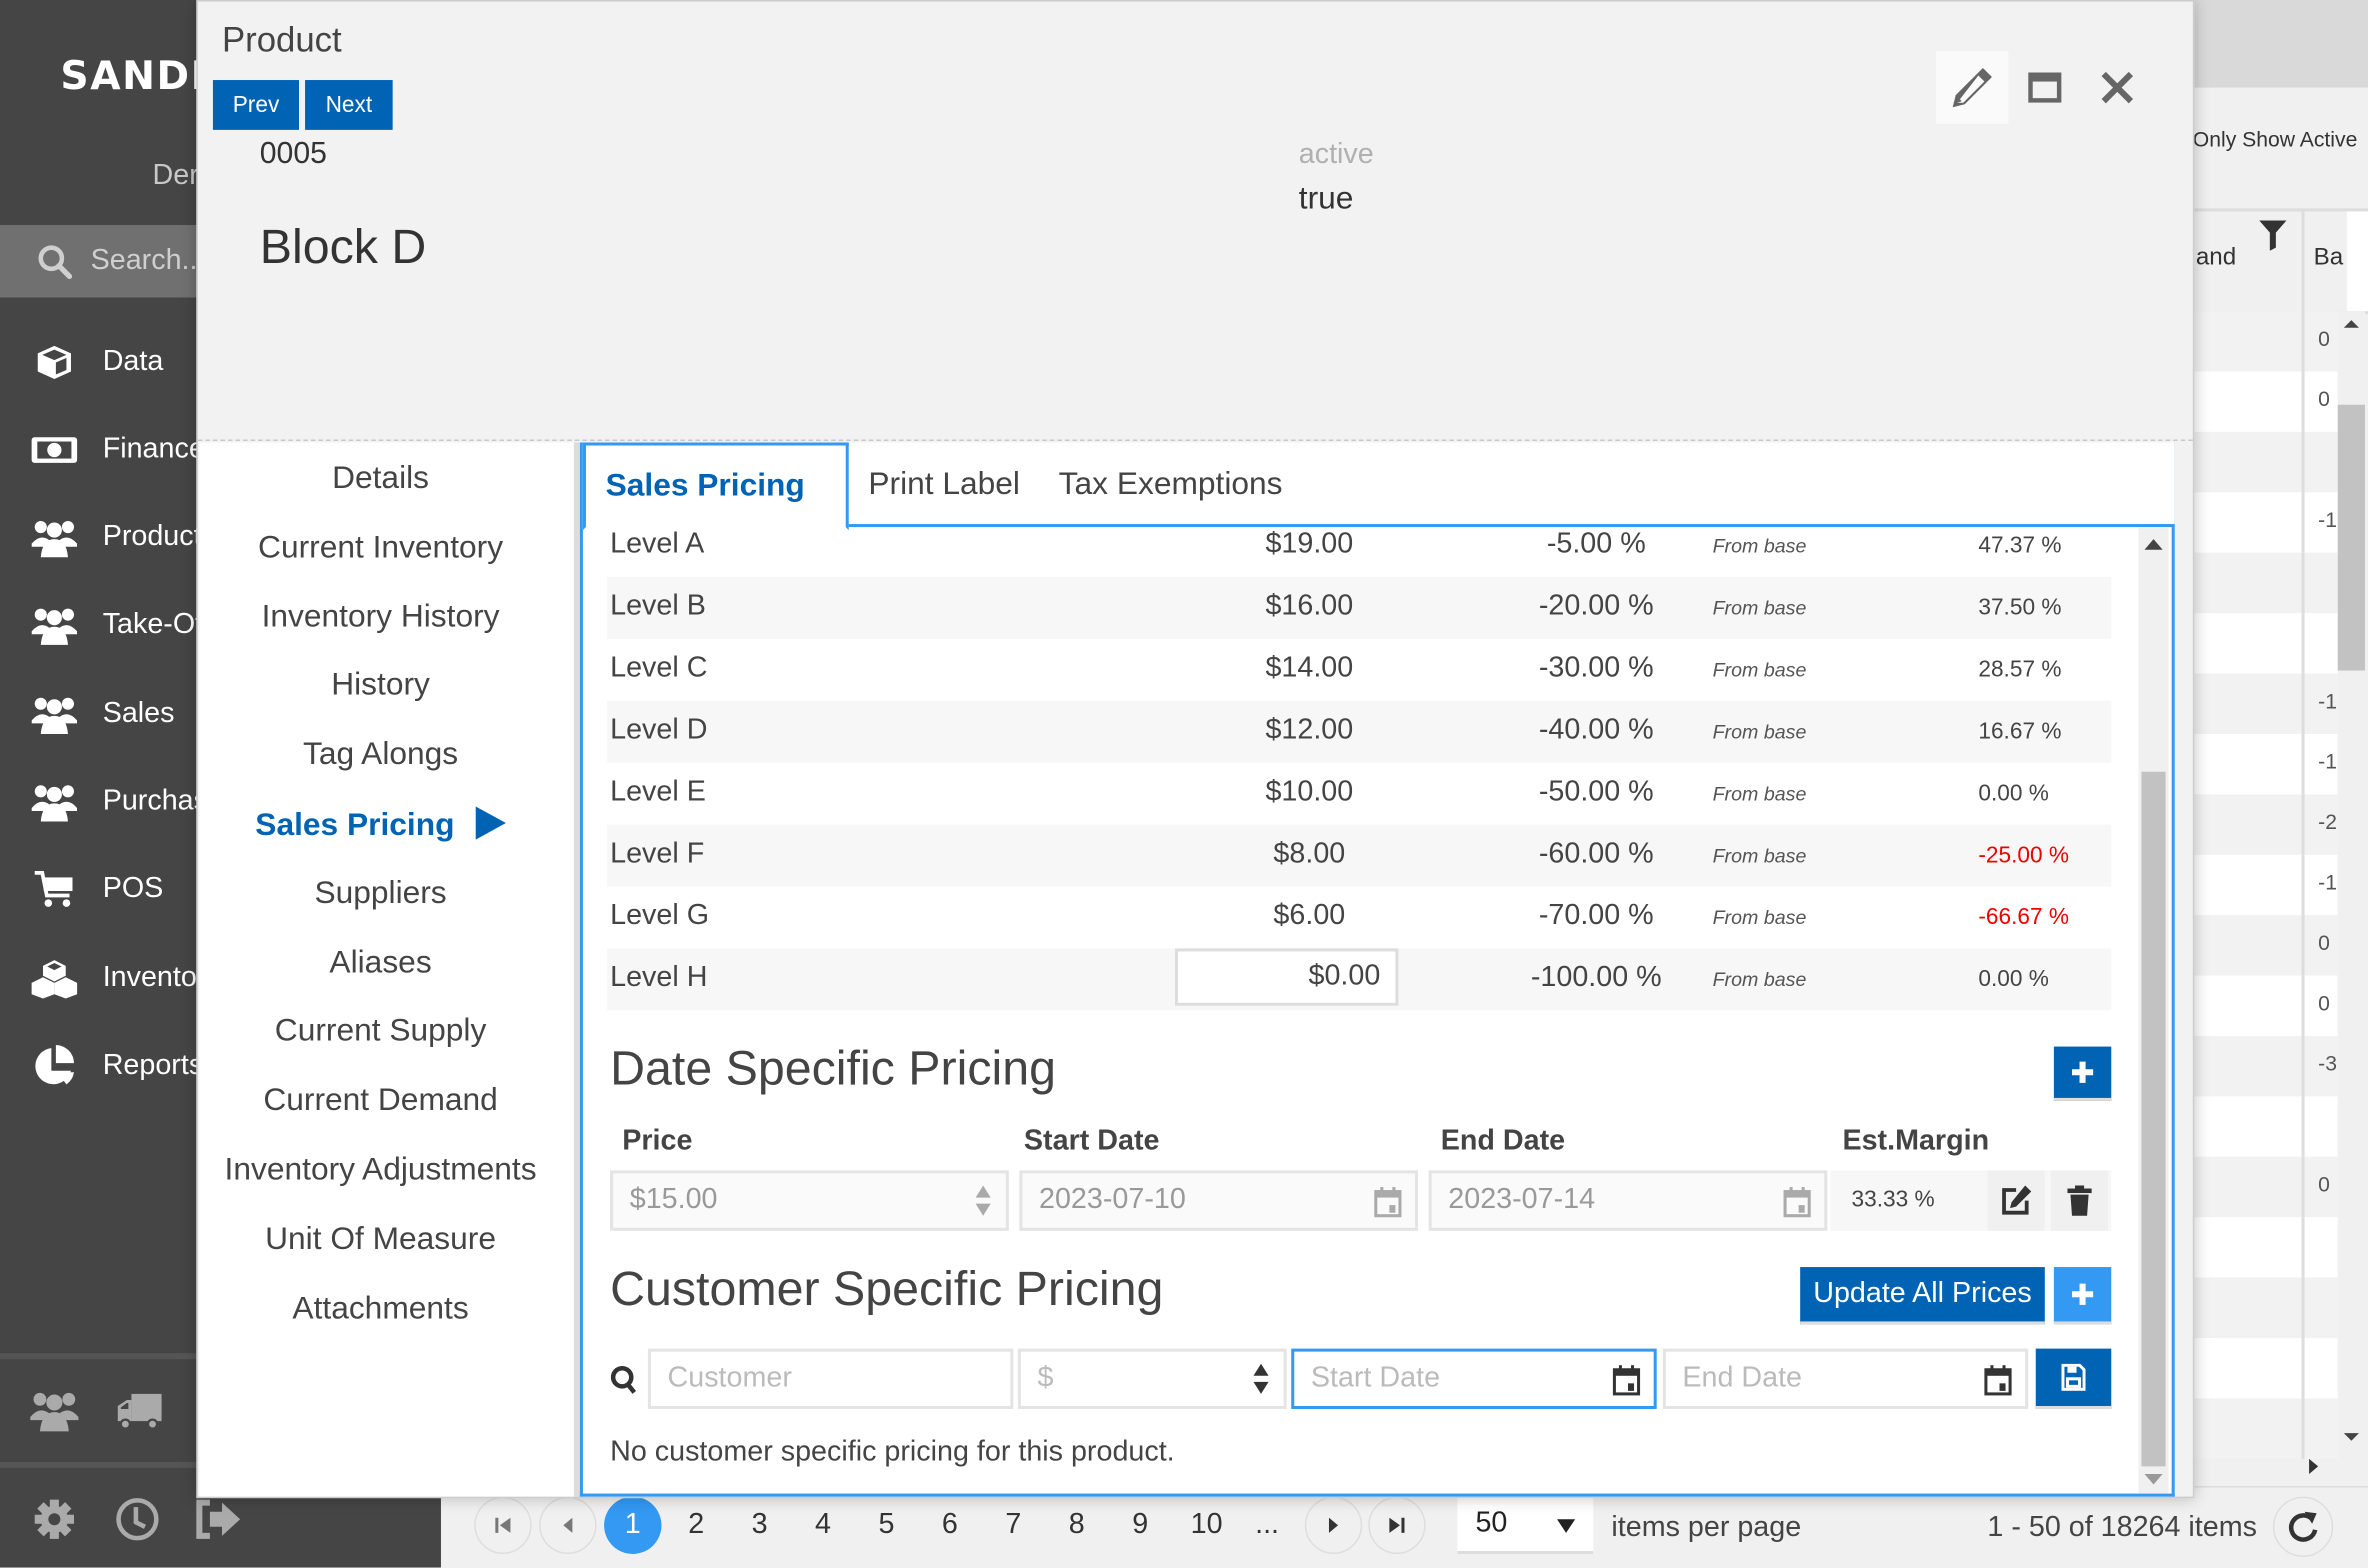 The width and height of the screenshot is (2368, 1568). Describe the element at coordinates (1359, 917) in the screenshot. I see `price-level-row: Level G $6.00 -70.00 % From base -66.67 %` at that location.